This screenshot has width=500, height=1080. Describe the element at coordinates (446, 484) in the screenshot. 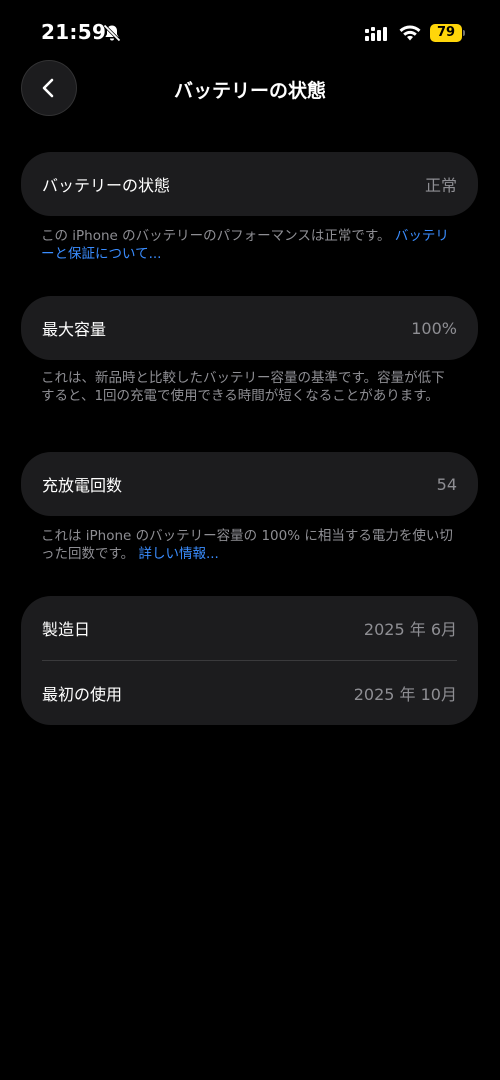

I see `cycle-count-value: 54` at that location.